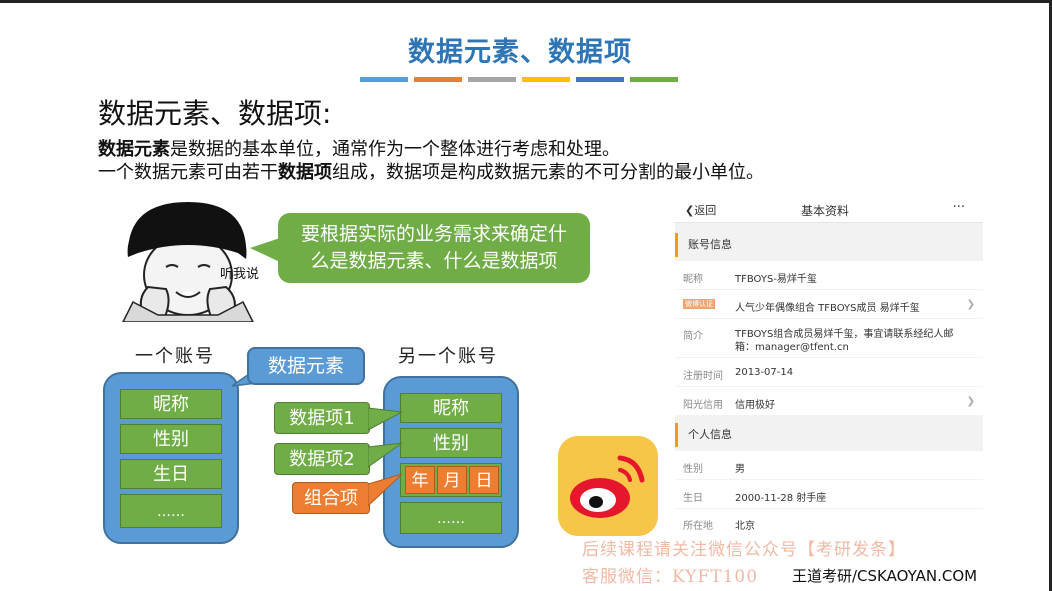  I want to click on gender-label: 性别, so click(693, 469).